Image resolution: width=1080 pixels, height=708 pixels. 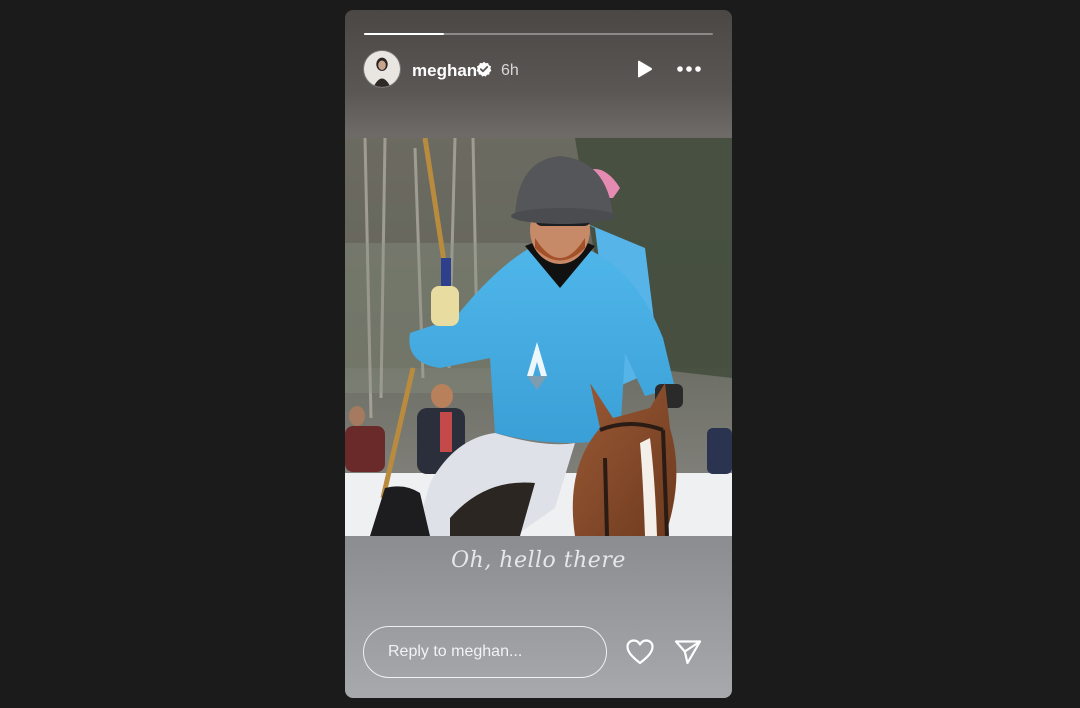 What do you see at coordinates (484, 69) in the screenshot?
I see `verified-badge-icon` at bounding box center [484, 69].